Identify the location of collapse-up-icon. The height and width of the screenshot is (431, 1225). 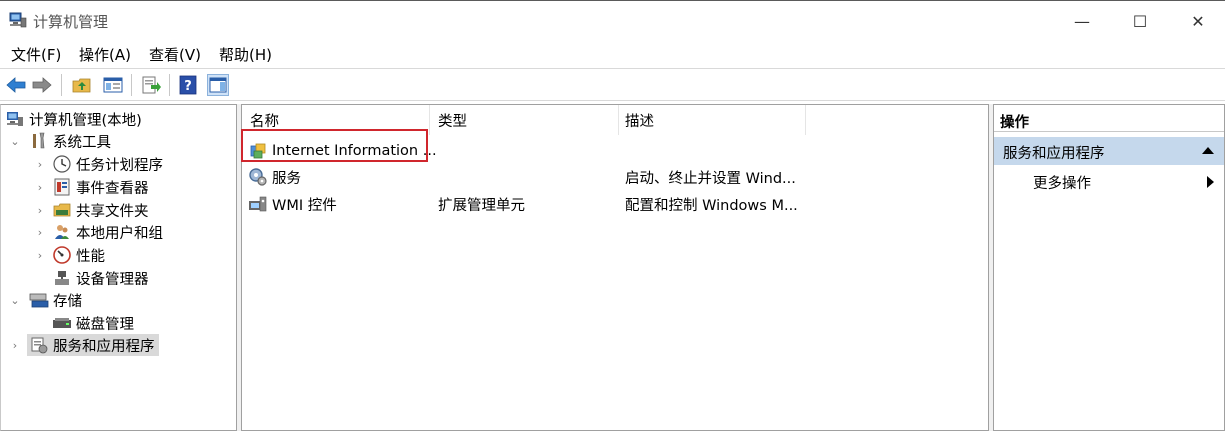
(1208, 150).